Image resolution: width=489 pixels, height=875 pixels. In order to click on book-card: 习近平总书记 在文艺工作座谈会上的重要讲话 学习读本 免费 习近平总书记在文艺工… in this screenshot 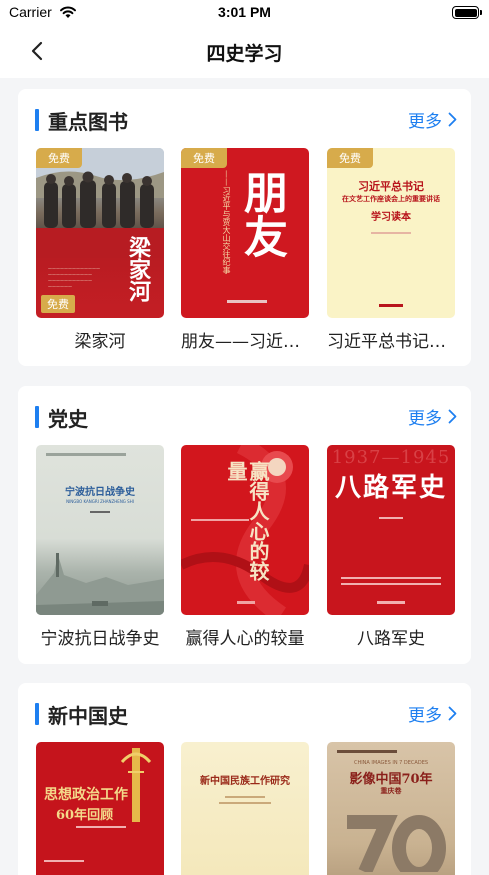, I will do `click(391, 250)`.